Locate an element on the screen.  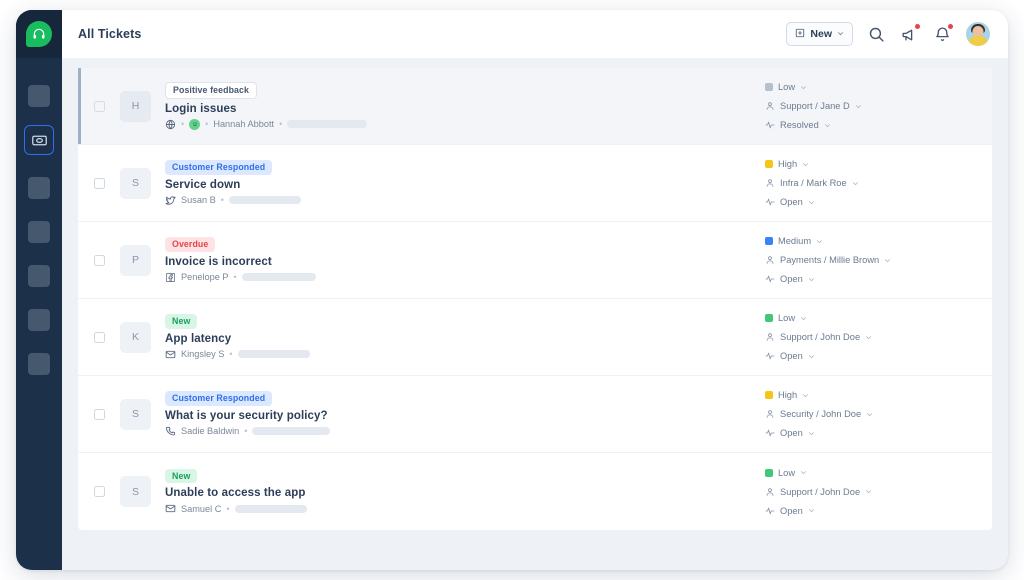
sidebar-brand is located at coordinates (39, 34).